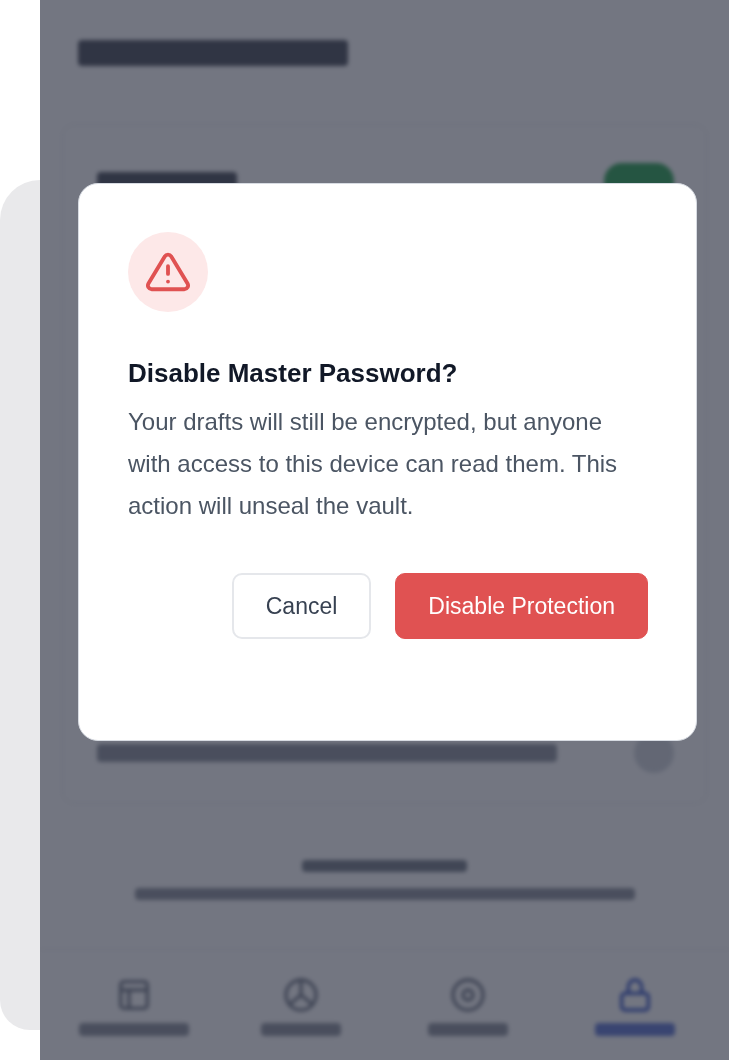 Image resolution: width=729 pixels, height=1060 pixels. What do you see at coordinates (521, 606) in the screenshot?
I see `disable-button: Disable Protection` at bounding box center [521, 606].